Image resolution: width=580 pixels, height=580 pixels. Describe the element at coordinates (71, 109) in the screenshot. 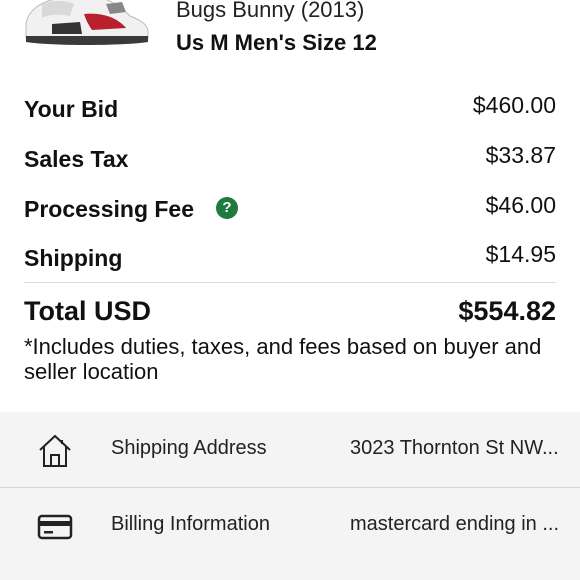

I see `bid-label: Your Bid` at that location.